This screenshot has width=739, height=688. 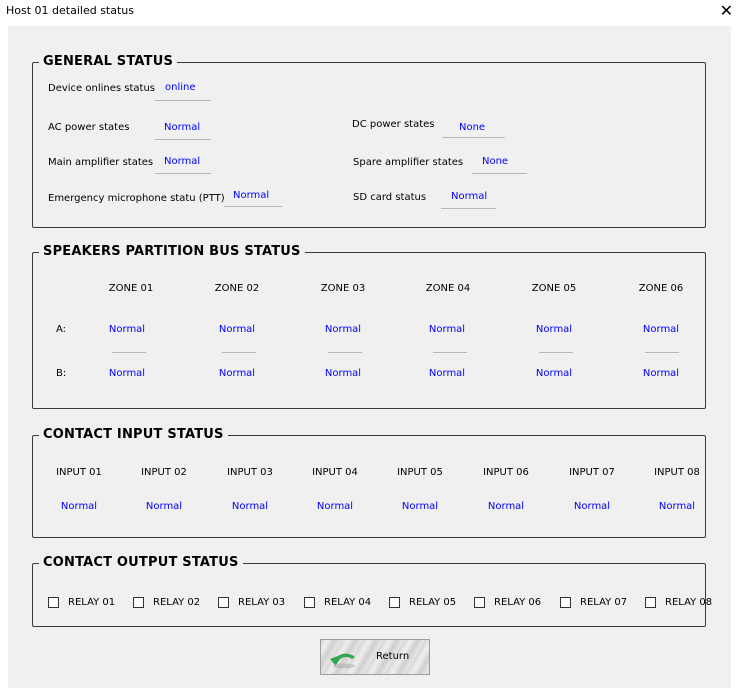 I want to click on relay-01-checkbox: RELAY 01, so click(x=81, y=602).